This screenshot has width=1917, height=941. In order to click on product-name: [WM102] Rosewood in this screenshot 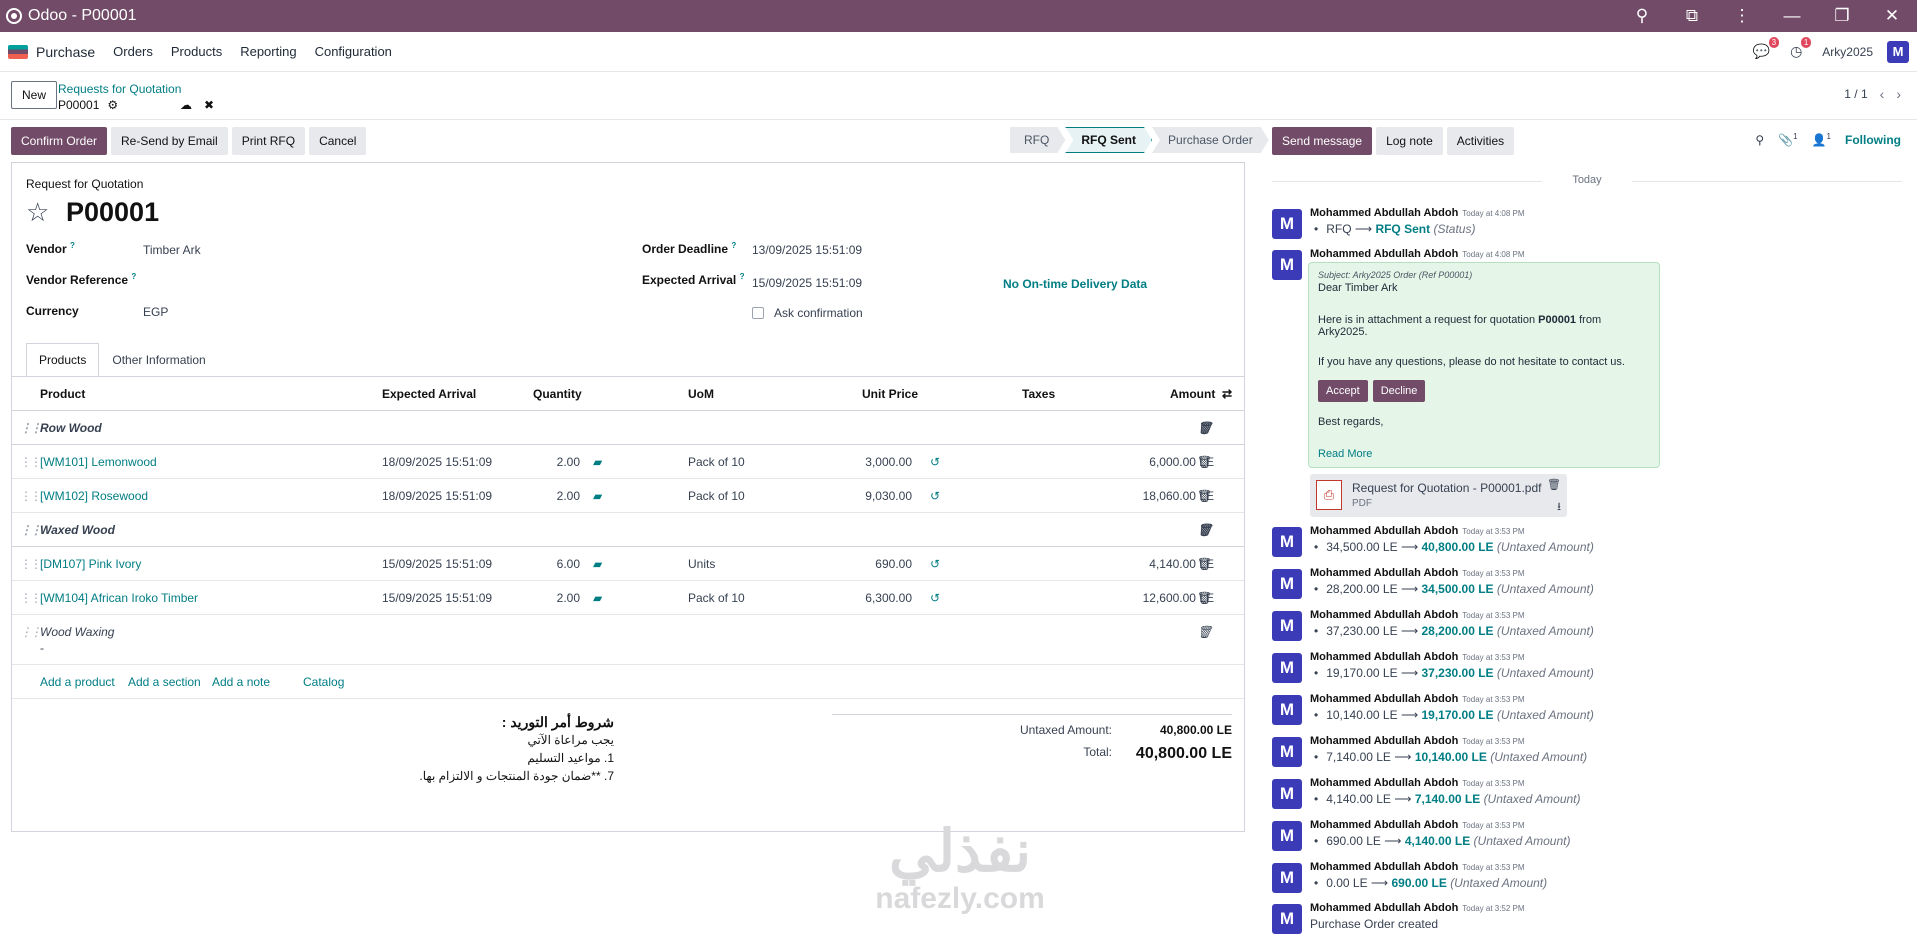, I will do `click(94, 496)`.